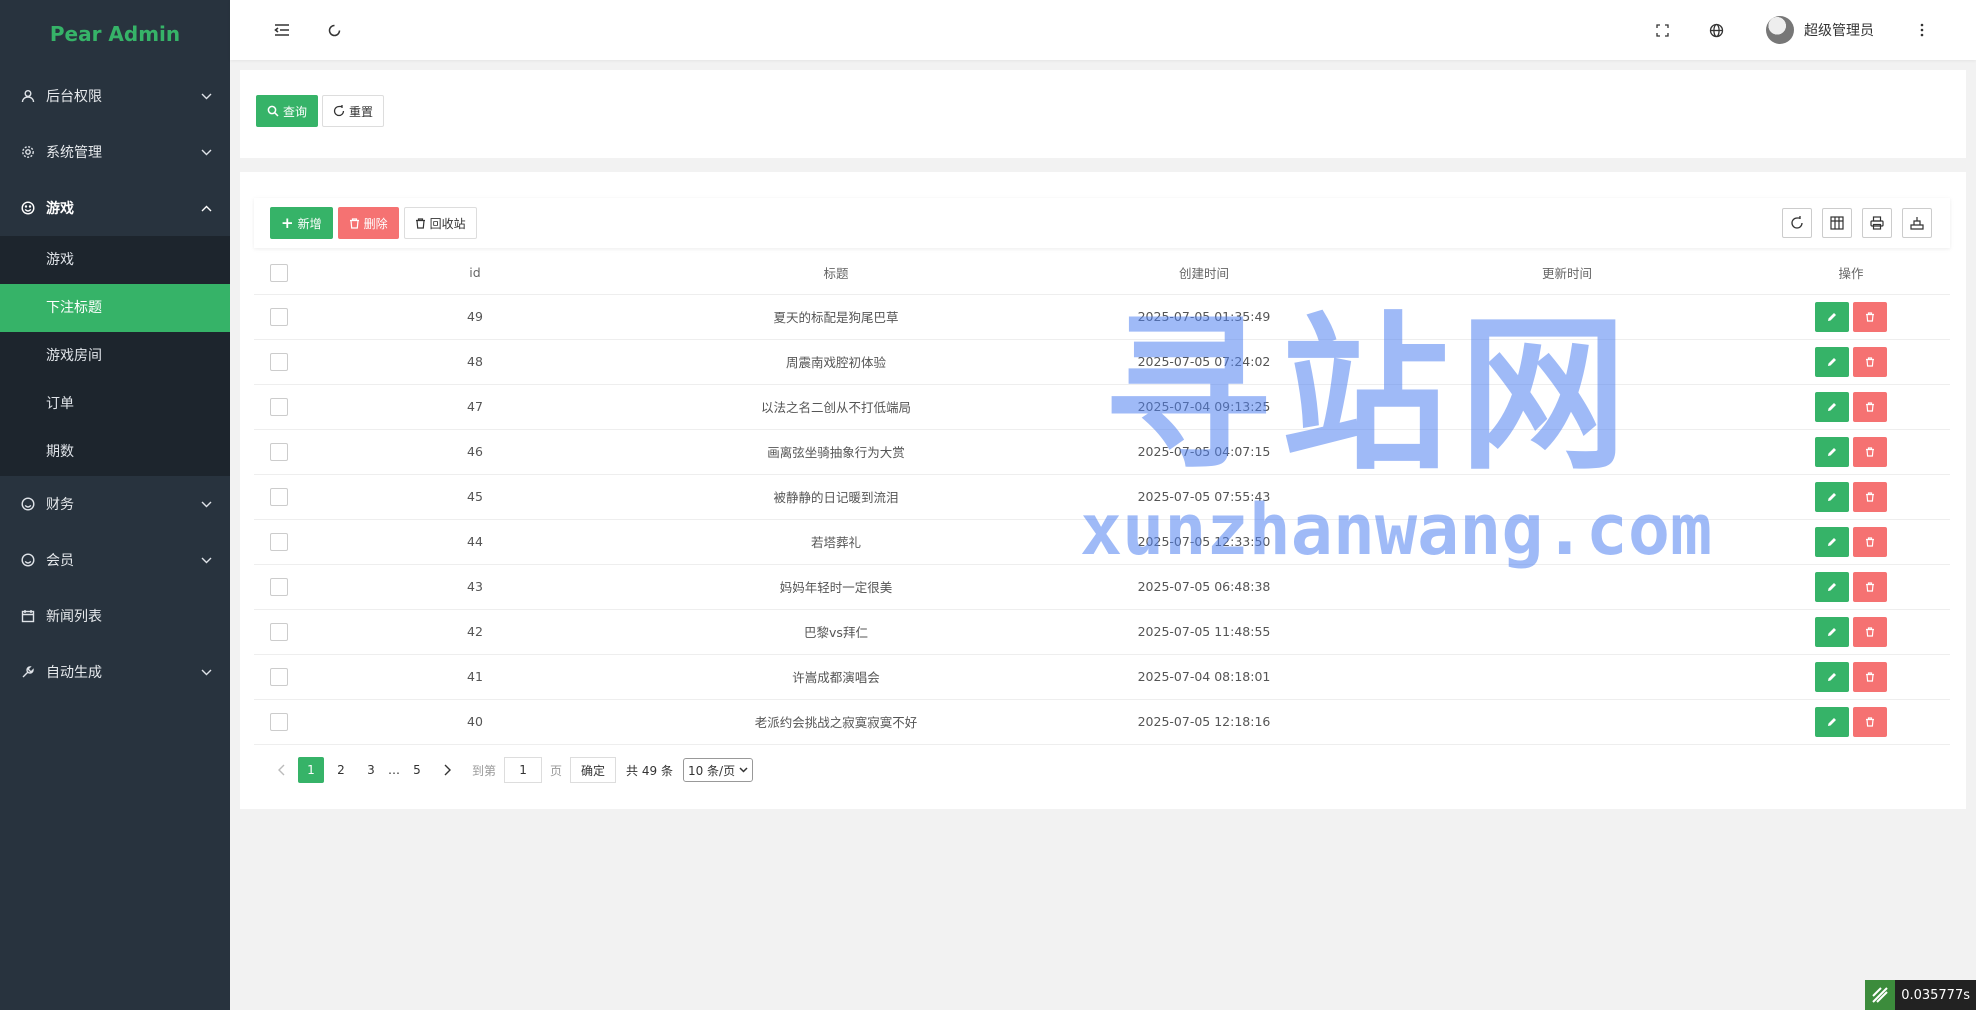  I want to click on table-row: 44 若塔葬礼 2025-07-05 12:33:50, so click(1102, 542).